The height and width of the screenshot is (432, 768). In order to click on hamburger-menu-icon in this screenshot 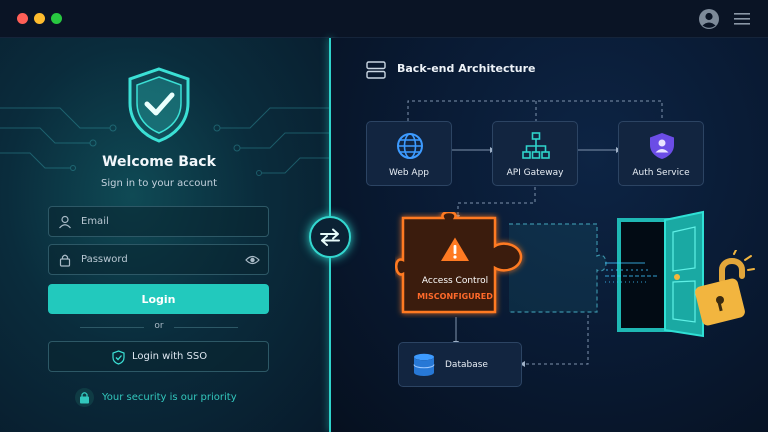, I will do `click(742, 19)`.